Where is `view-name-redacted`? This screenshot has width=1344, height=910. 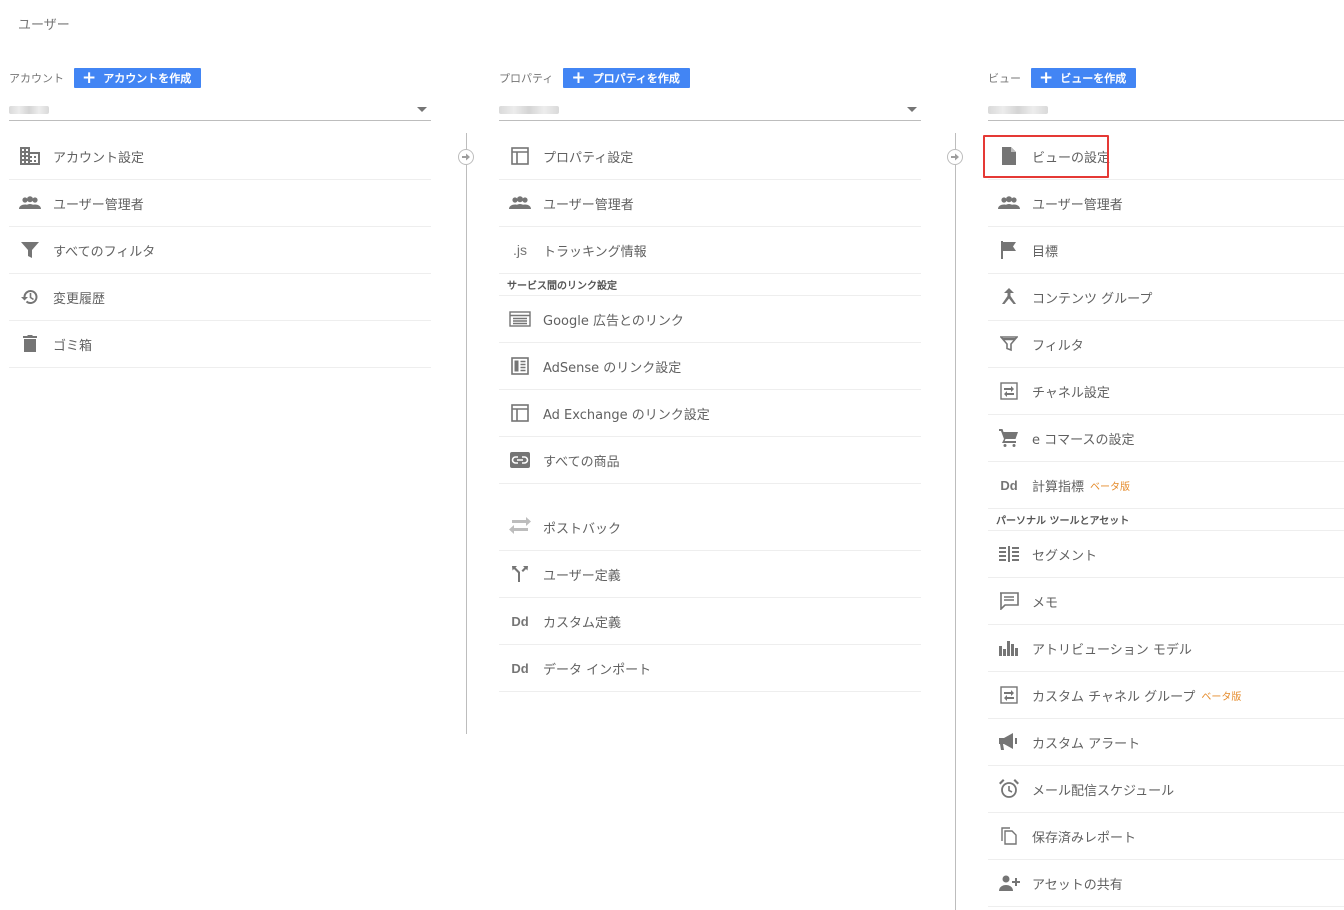
view-name-redacted is located at coordinates (1018, 110).